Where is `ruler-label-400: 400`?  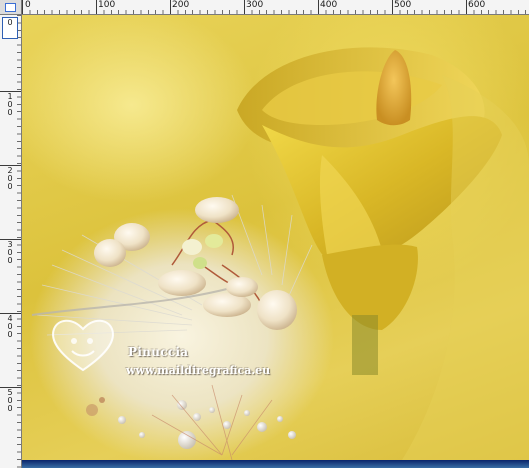 ruler-label-400: 400 is located at coordinates (329, 5).